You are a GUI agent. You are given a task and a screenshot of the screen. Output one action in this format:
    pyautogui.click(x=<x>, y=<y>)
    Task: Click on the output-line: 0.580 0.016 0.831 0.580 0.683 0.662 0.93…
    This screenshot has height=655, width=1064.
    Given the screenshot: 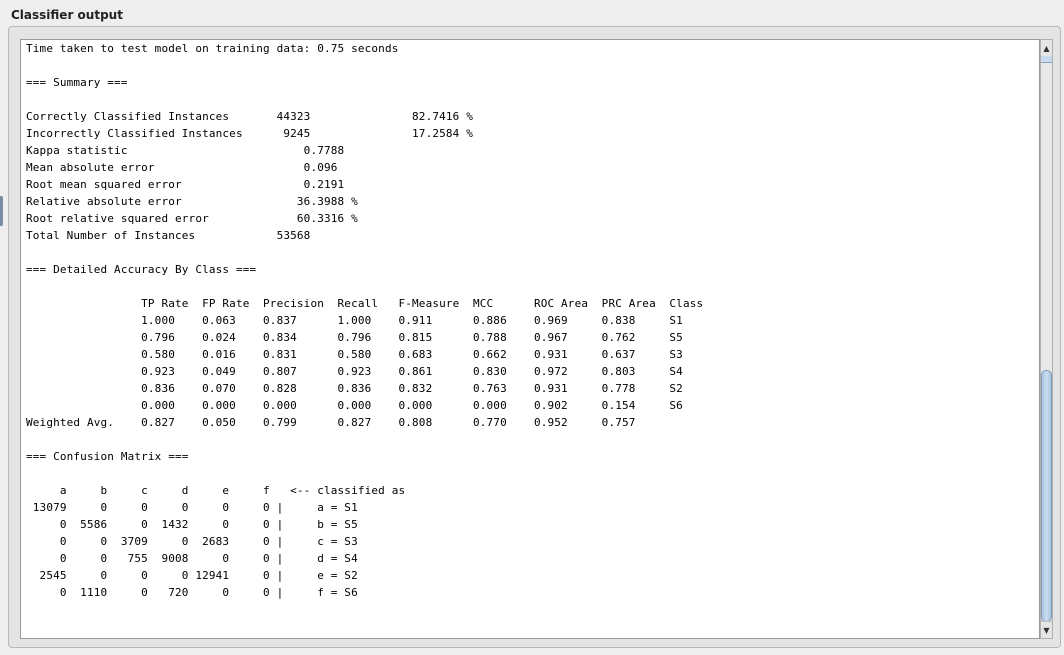 What is the action you would take?
    pyautogui.click(x=354, y=354)
    